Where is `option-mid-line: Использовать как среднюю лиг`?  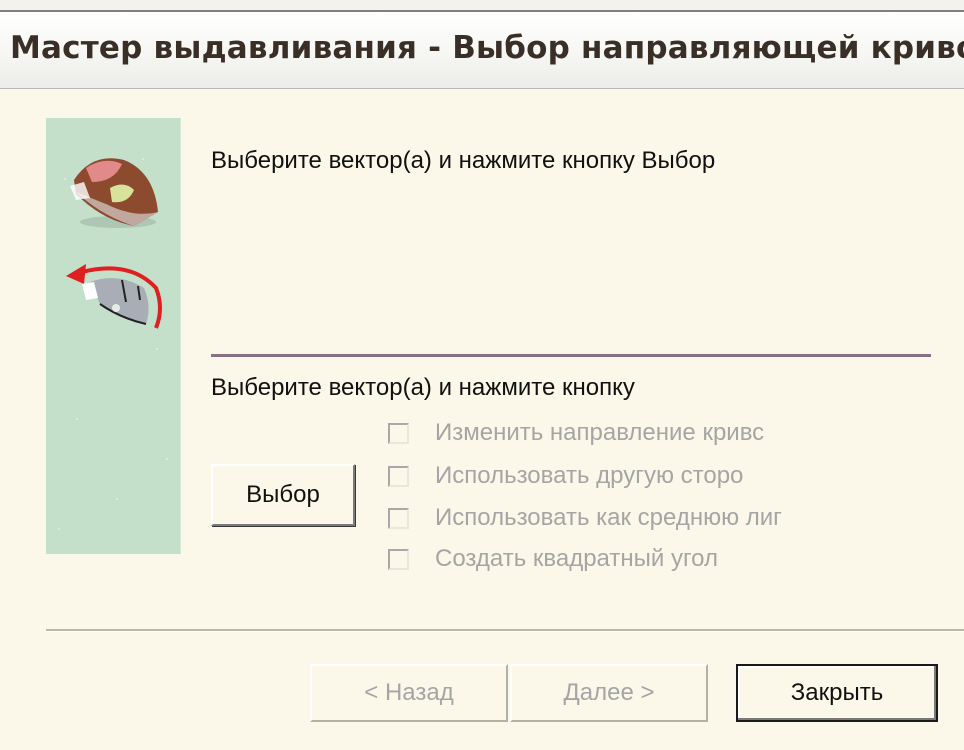
option-mid-line: Использовать как среднюю лиг is located at coordinates (585, 518).